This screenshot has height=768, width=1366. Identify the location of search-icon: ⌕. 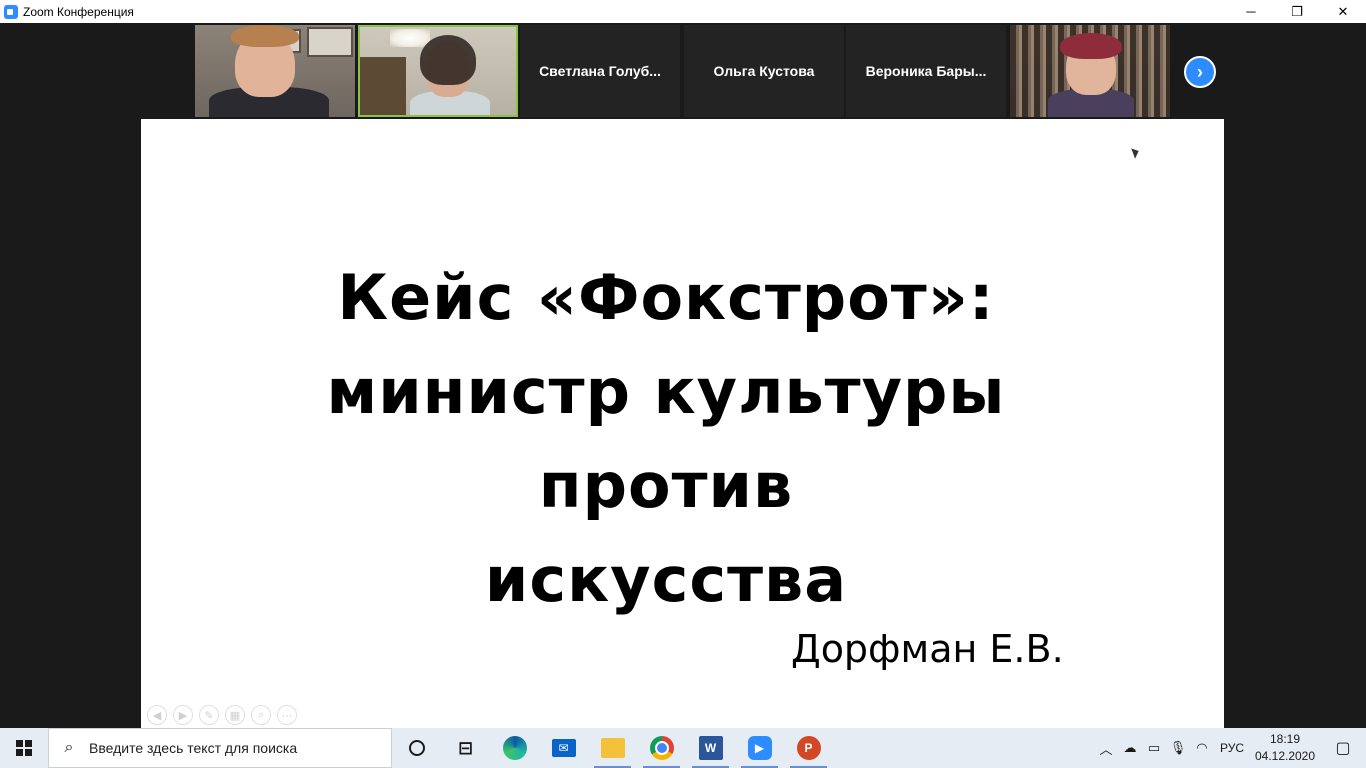
(69, 747).